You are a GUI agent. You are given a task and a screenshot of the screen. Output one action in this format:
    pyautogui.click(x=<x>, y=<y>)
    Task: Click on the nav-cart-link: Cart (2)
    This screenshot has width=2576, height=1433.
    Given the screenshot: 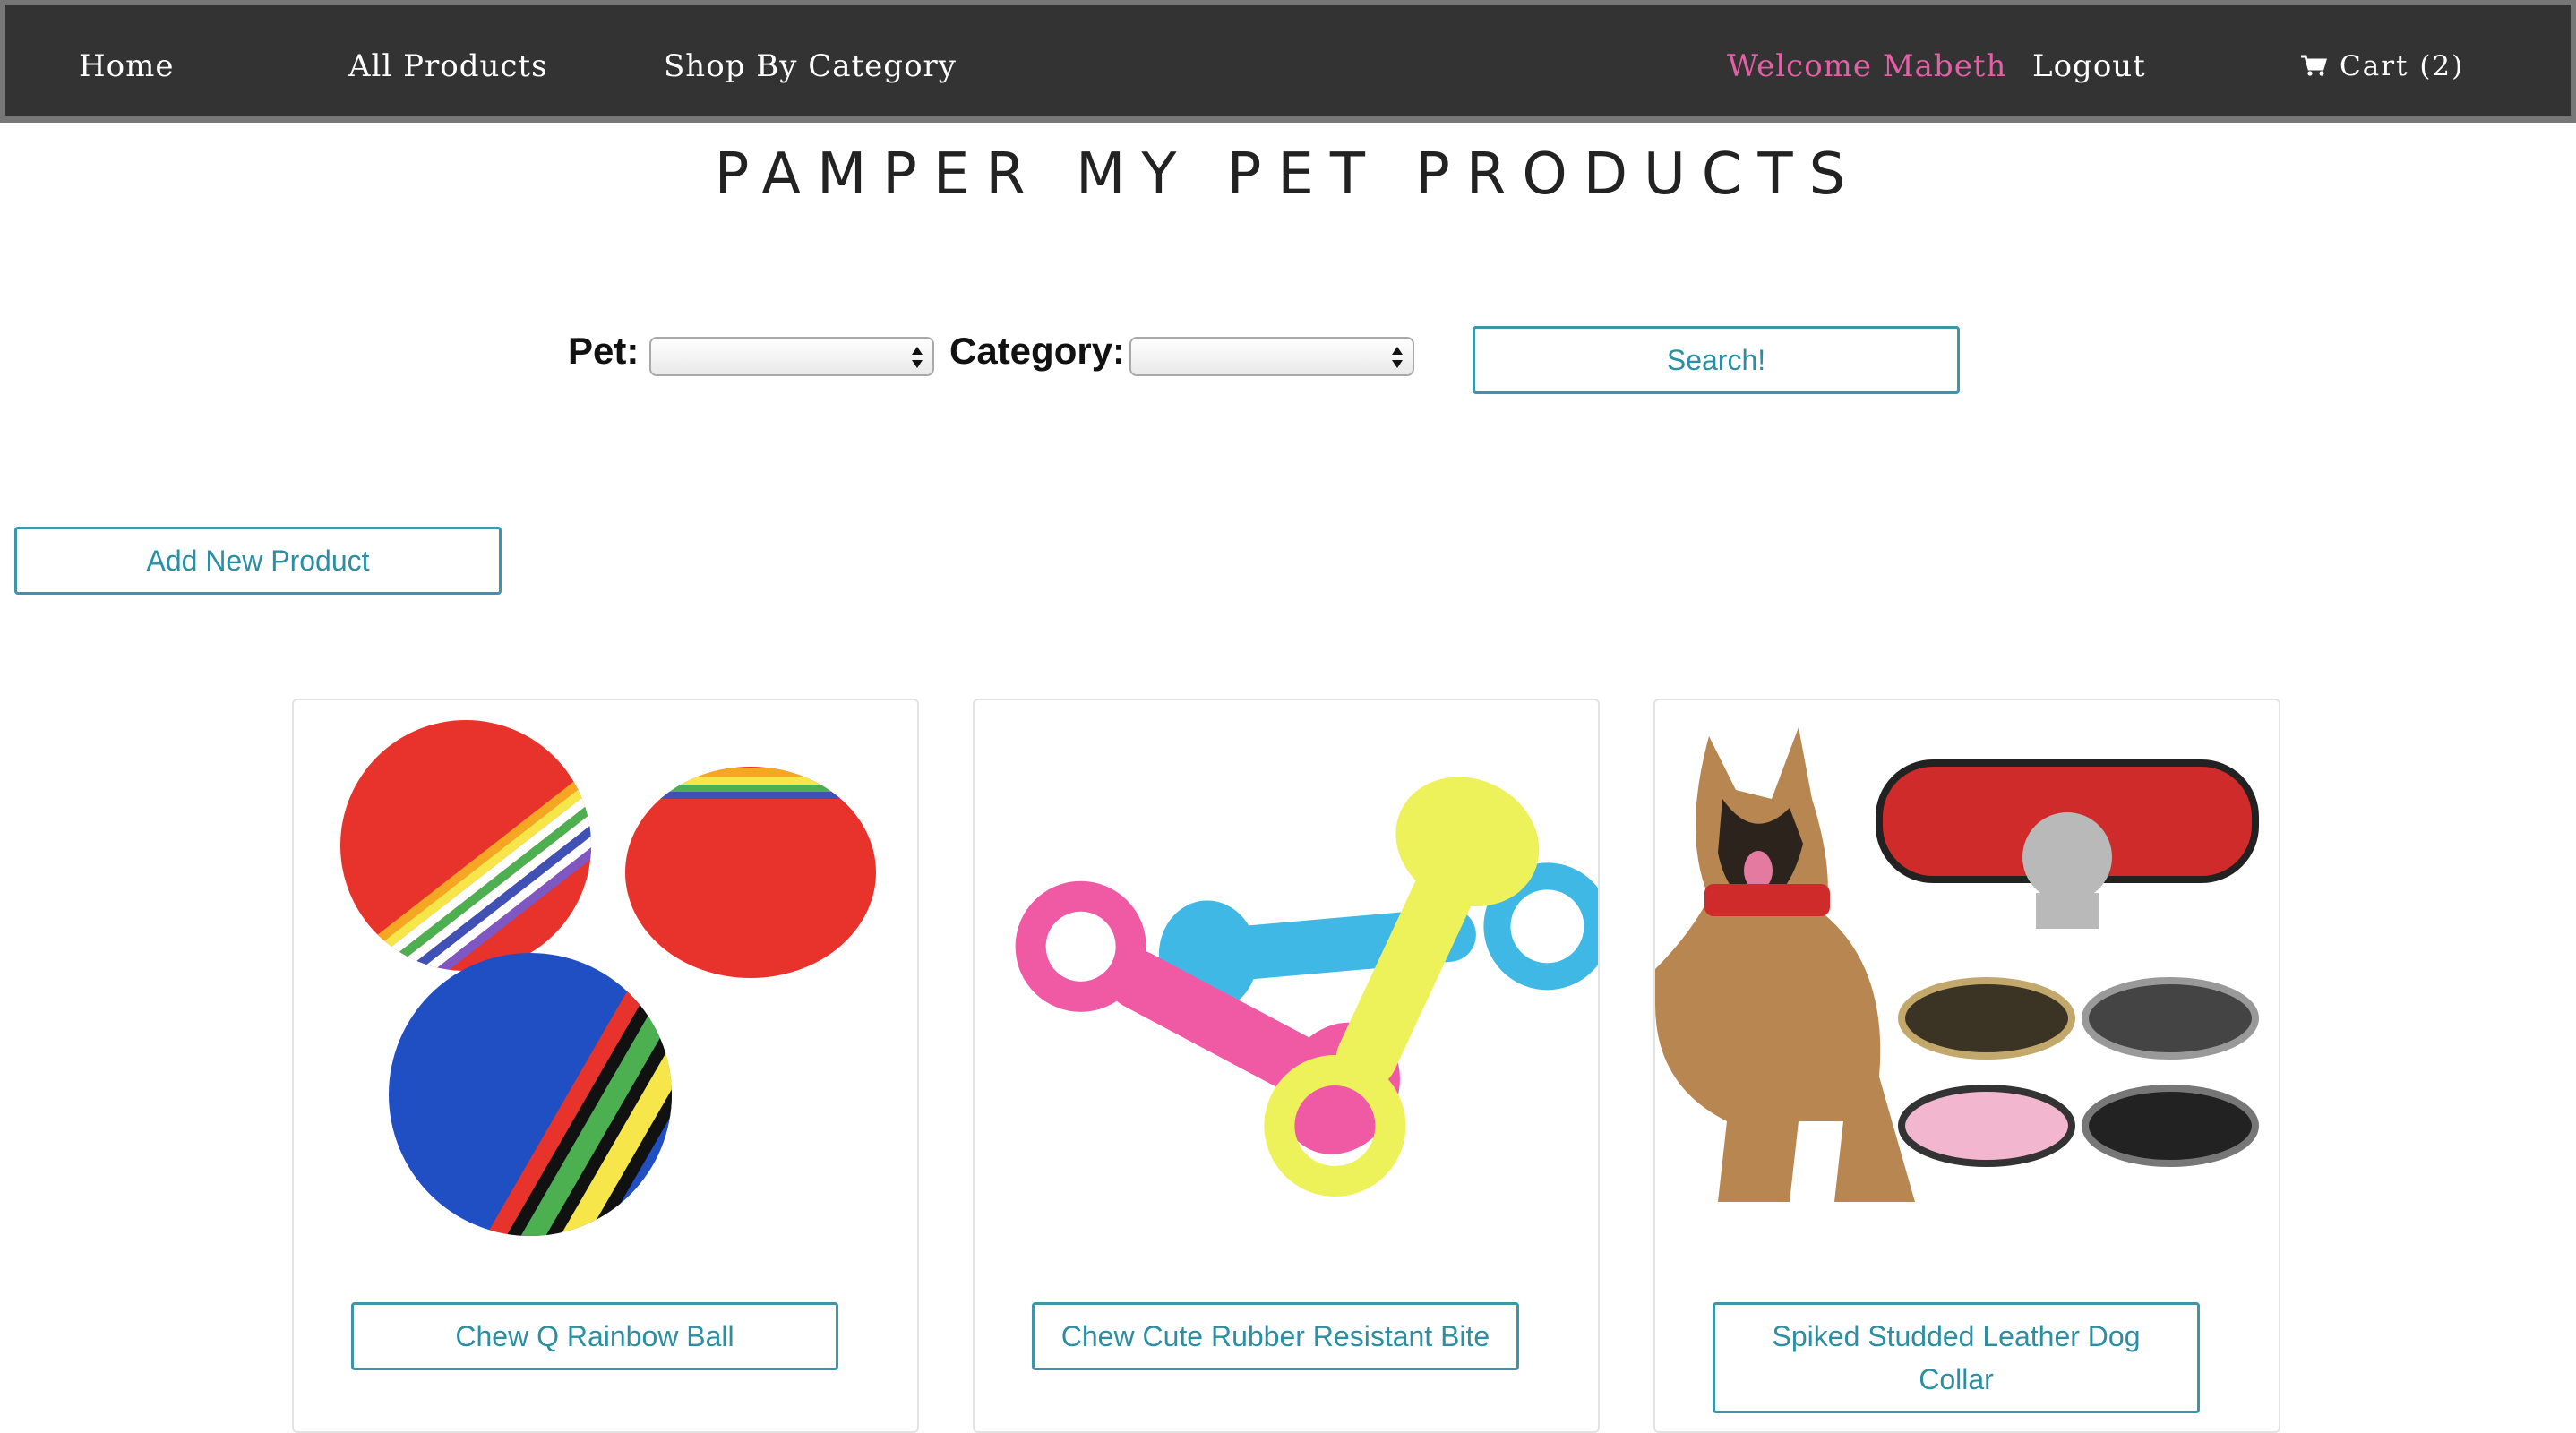 What is the action you would take?
    pyautogui.click(x=2382, y=66)
    